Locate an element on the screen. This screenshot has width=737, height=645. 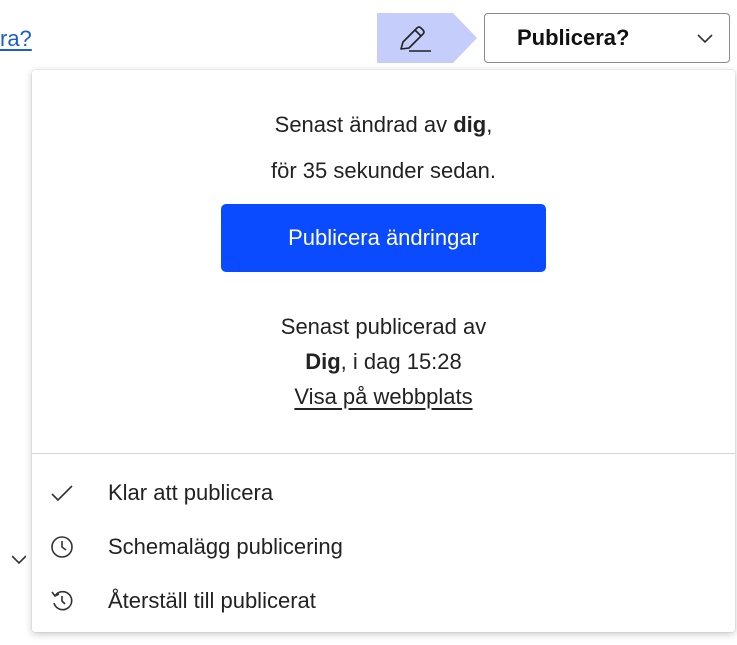
last-published-user: Dig is located at coordinates (323, 361).